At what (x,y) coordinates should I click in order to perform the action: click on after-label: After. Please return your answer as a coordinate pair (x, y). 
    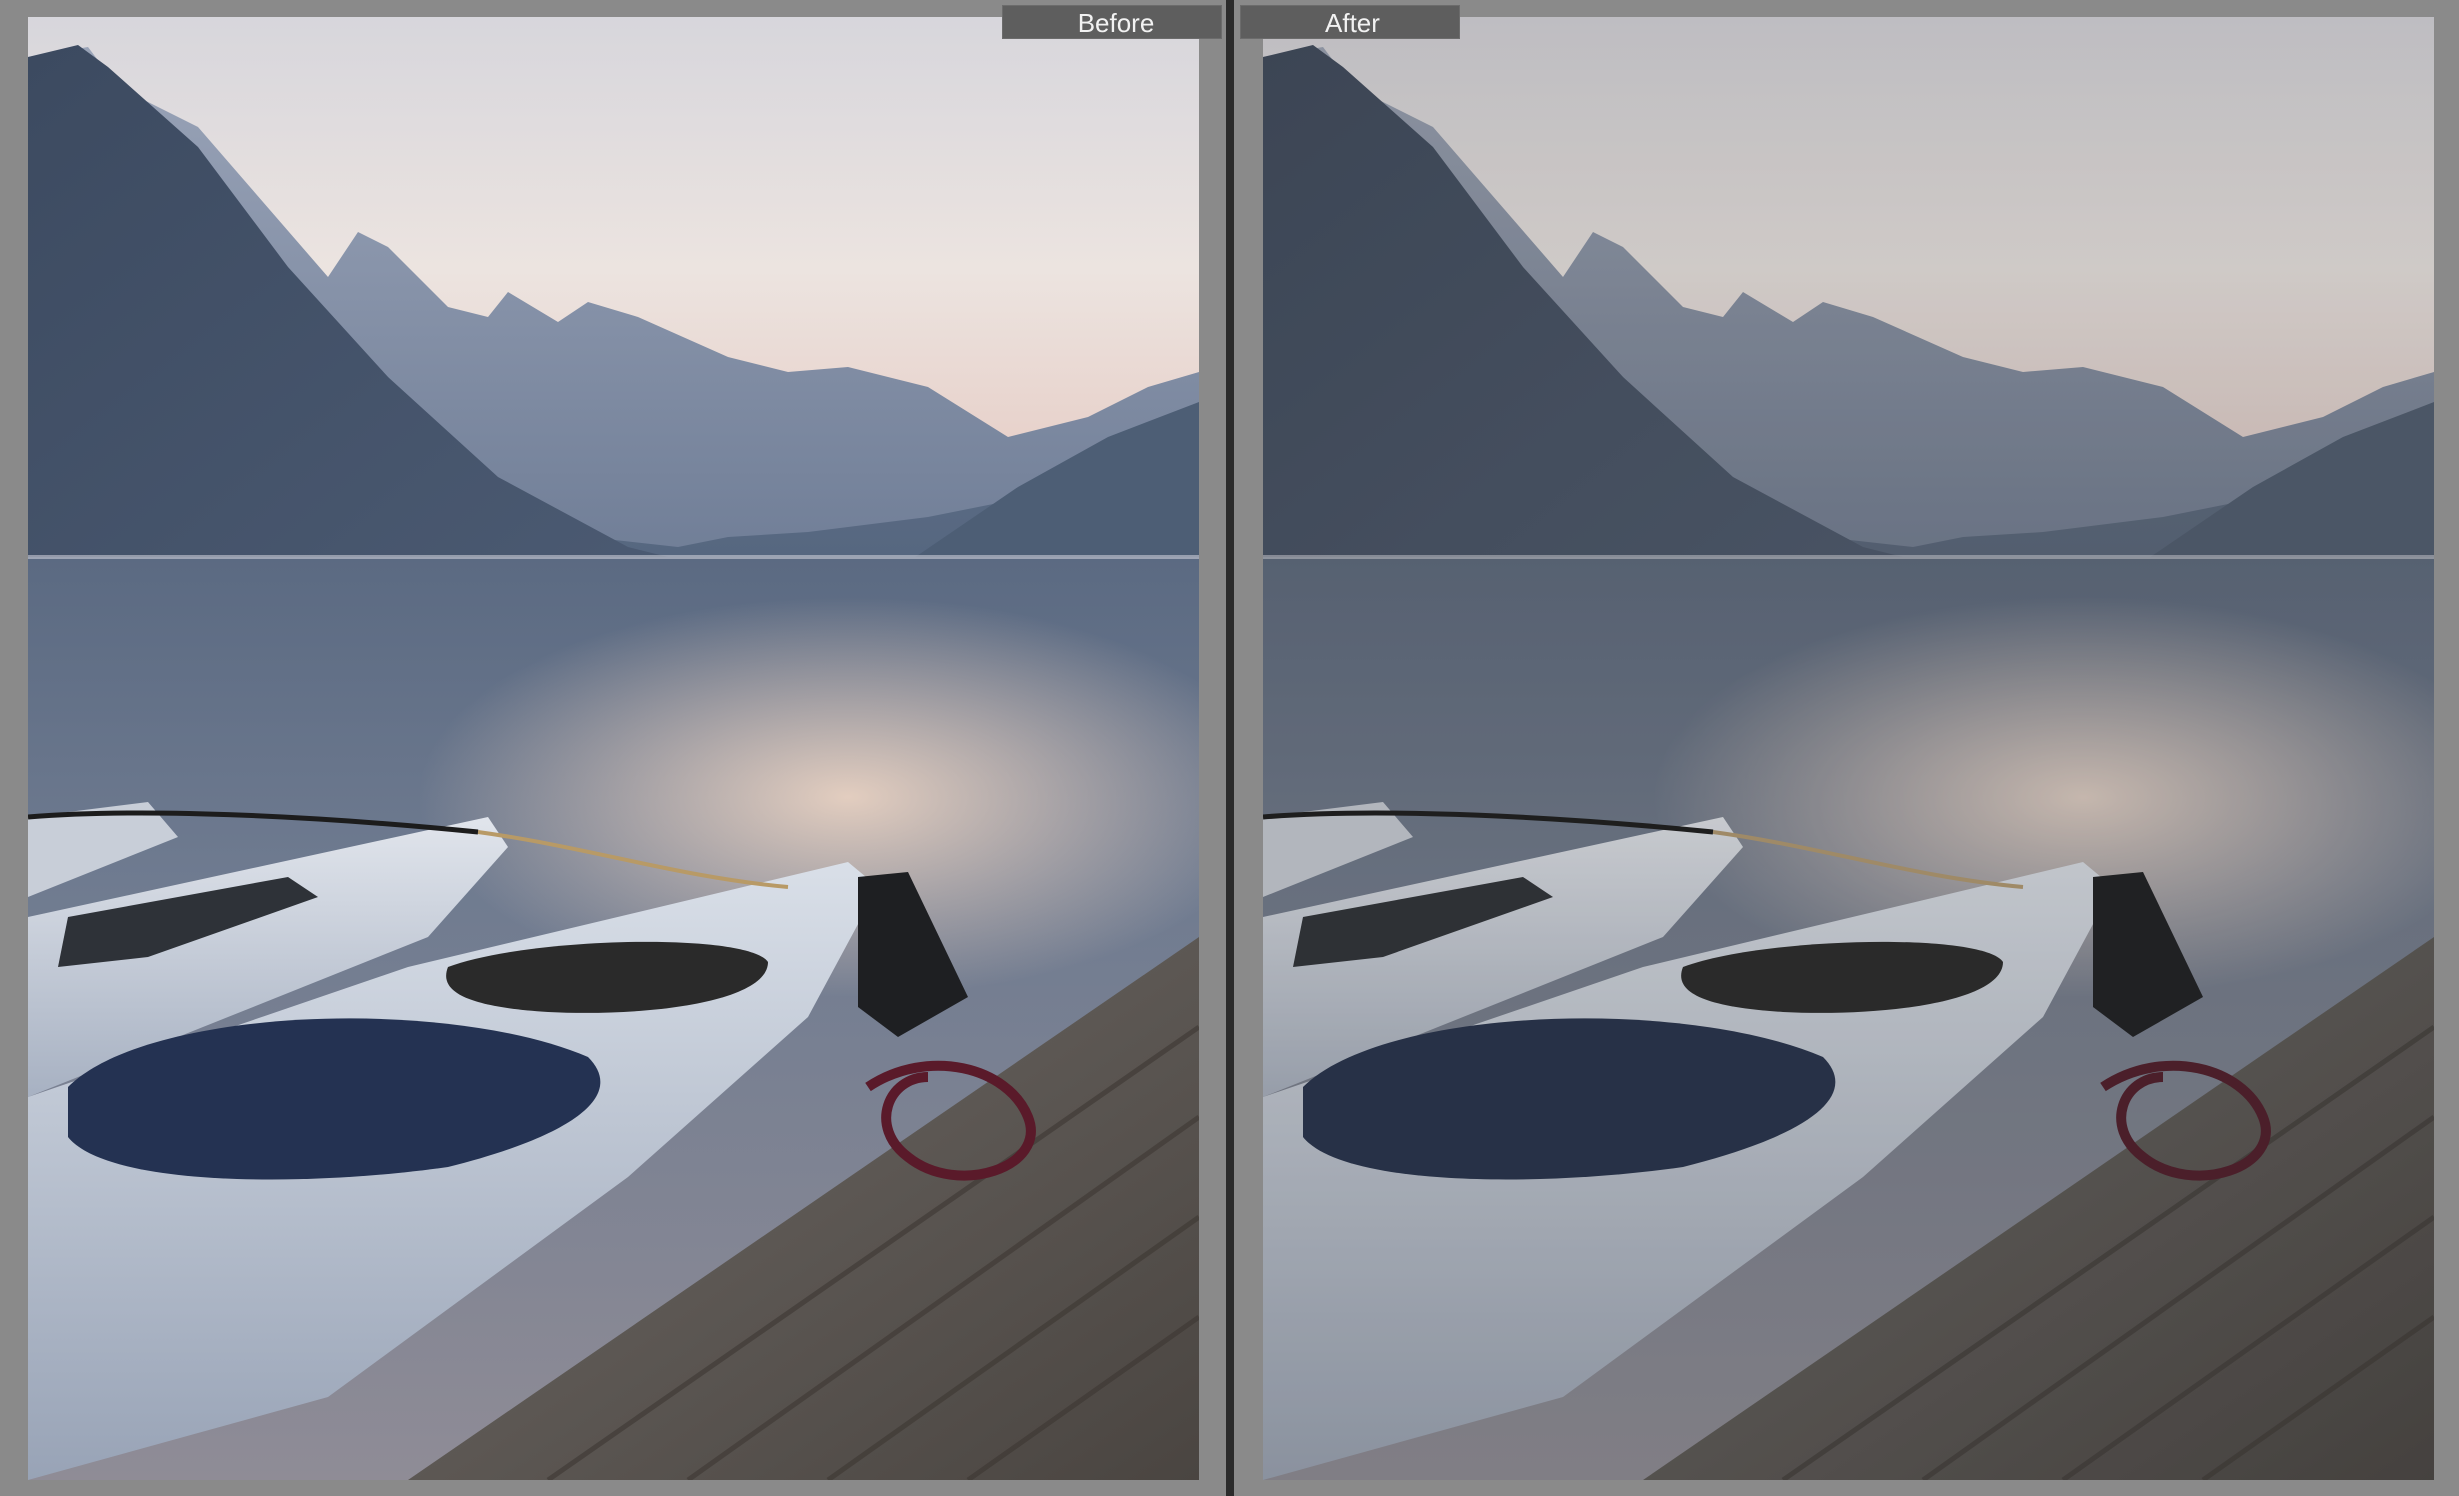
    Looking at the image, I should click on (1350, 22).